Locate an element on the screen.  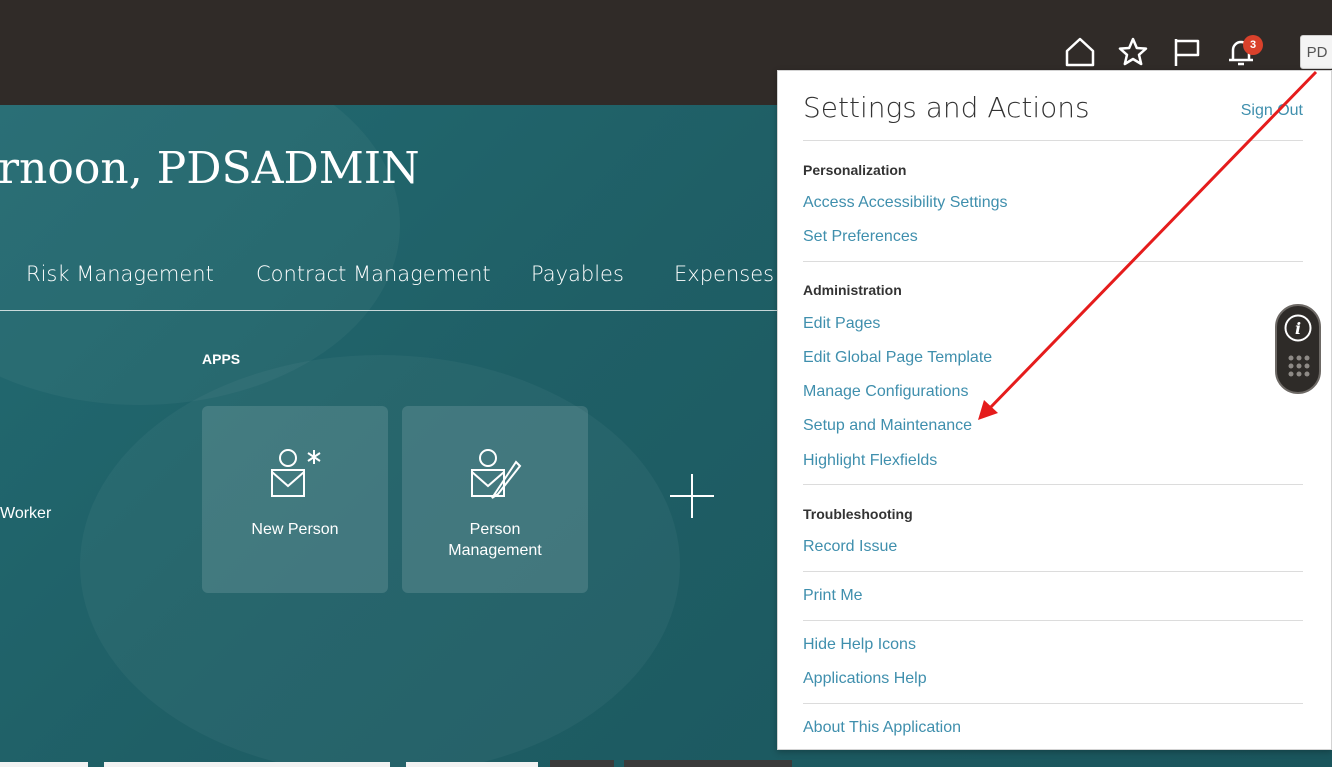
app-tile-person-management: Person Management is located at coordinates (495, 499).